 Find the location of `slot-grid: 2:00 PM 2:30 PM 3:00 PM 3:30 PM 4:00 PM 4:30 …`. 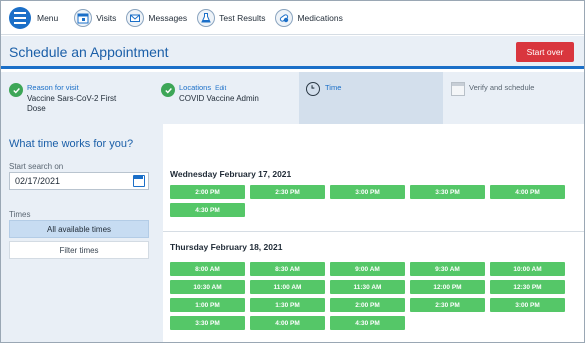

slot-grid: 2:00 PM 2:30 PM 3:00 PM 3:30 PM 4:00 PM 4:30 … is located at coordinates (367, 201).